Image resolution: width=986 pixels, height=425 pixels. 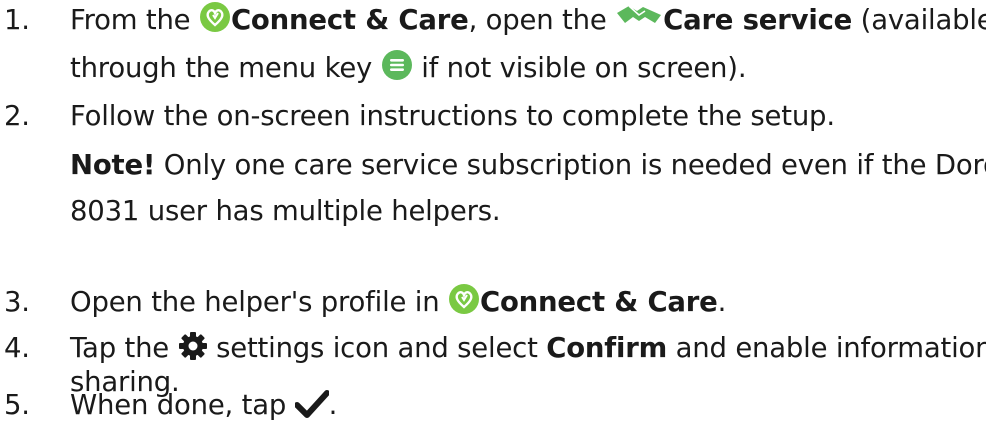 What do you see at coordinates (607, 348) in the screenshot?
I see `confirm-label: Confirm` at bounding box center [607, 348].